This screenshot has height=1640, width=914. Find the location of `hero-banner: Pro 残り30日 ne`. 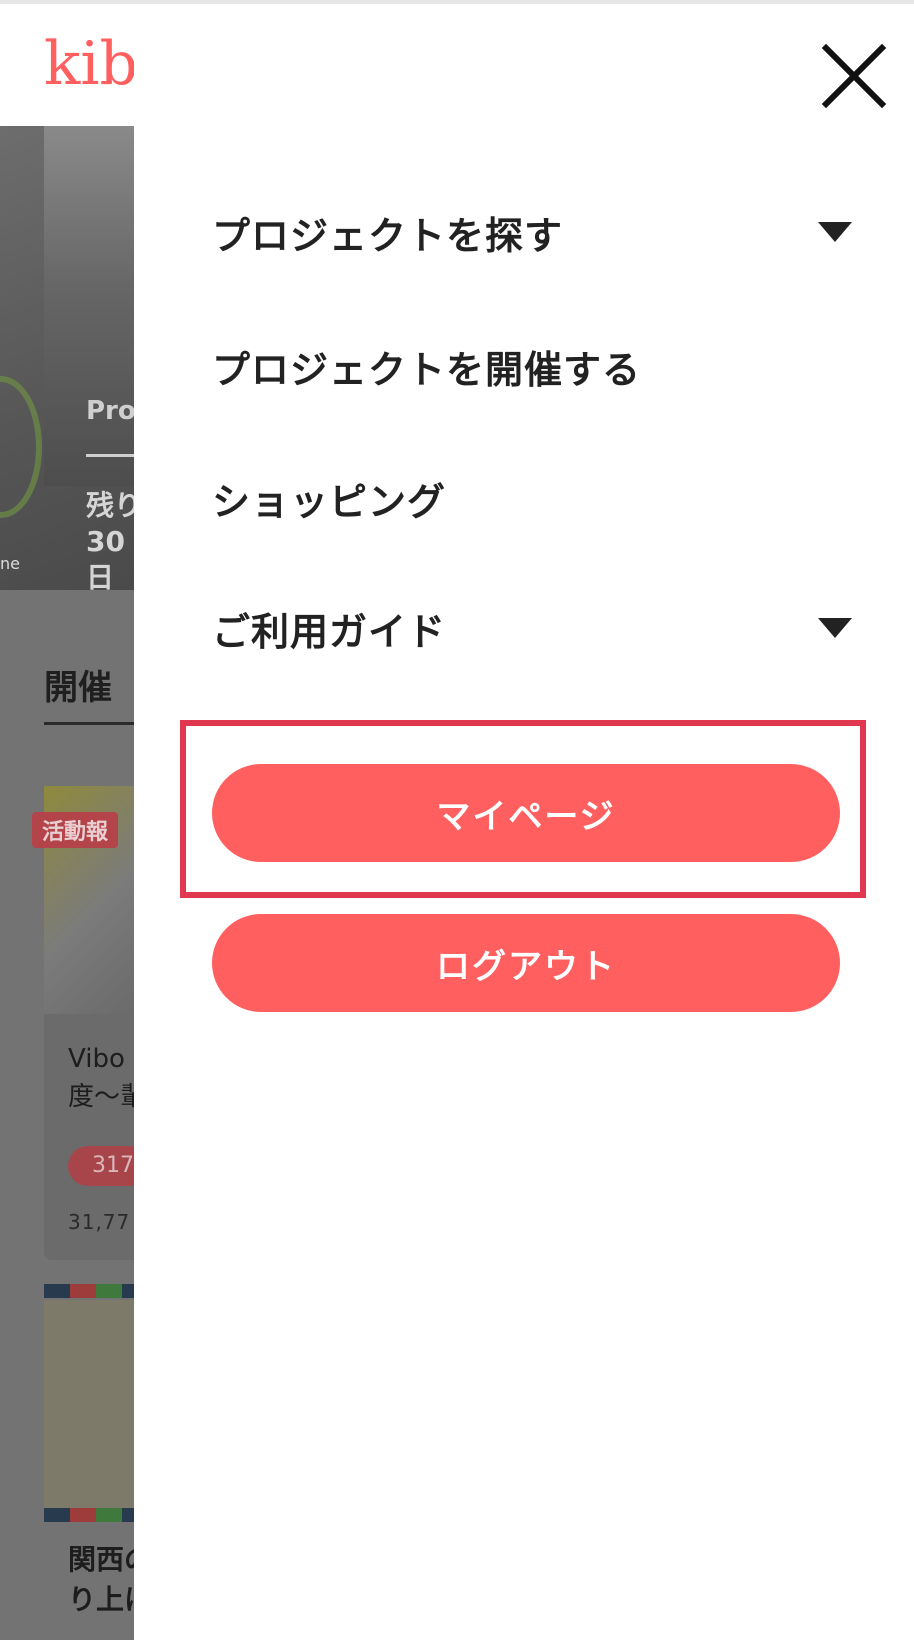

hero-banner: Pro 残り30日 ne is located at coordinates (67, 360).